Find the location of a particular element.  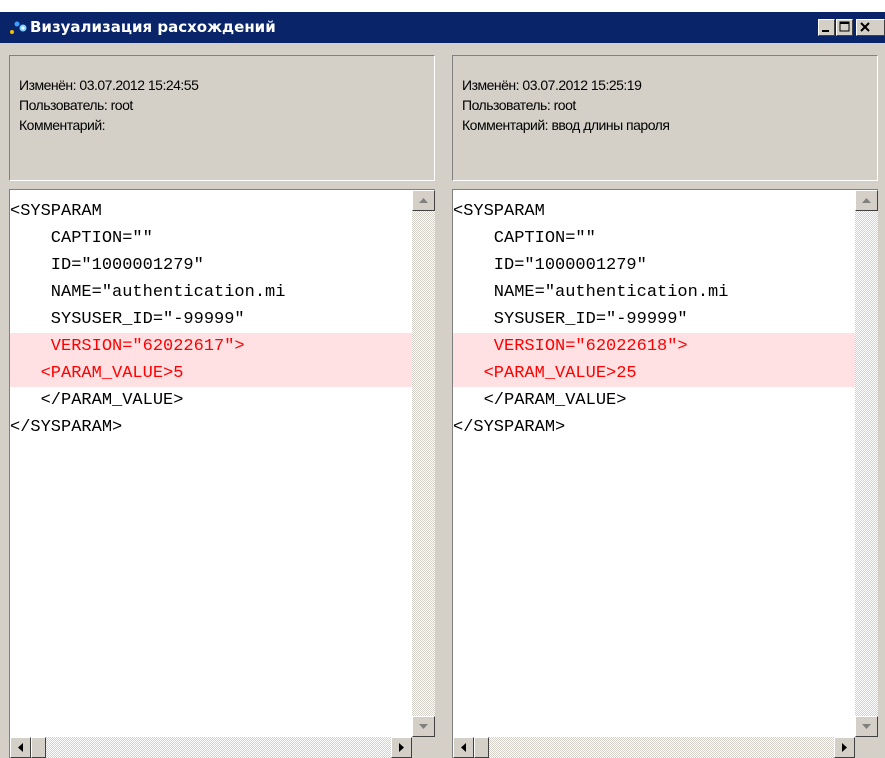

code-line-diff: VERSION="62022617"> is located at coordinates (211, 346).